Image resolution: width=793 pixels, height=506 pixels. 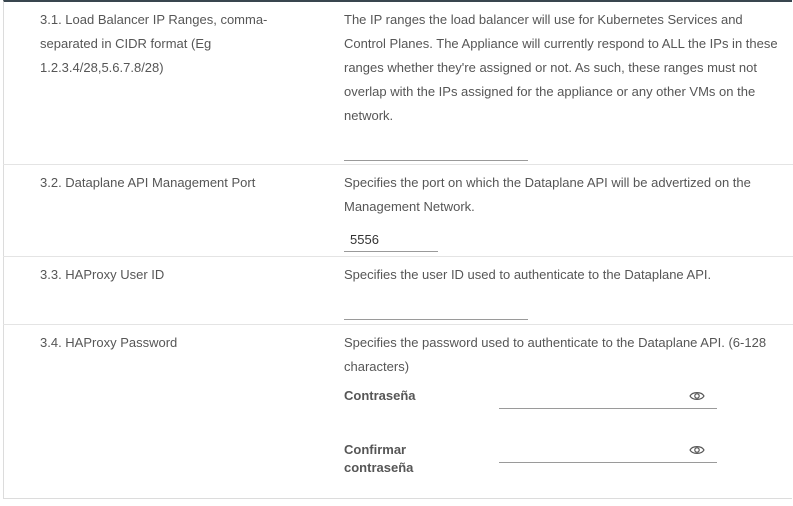 What do you see at coordinates (436, 310) in the screenshot?
I see `haproxy-user-input` at bounding box center [436, 310].